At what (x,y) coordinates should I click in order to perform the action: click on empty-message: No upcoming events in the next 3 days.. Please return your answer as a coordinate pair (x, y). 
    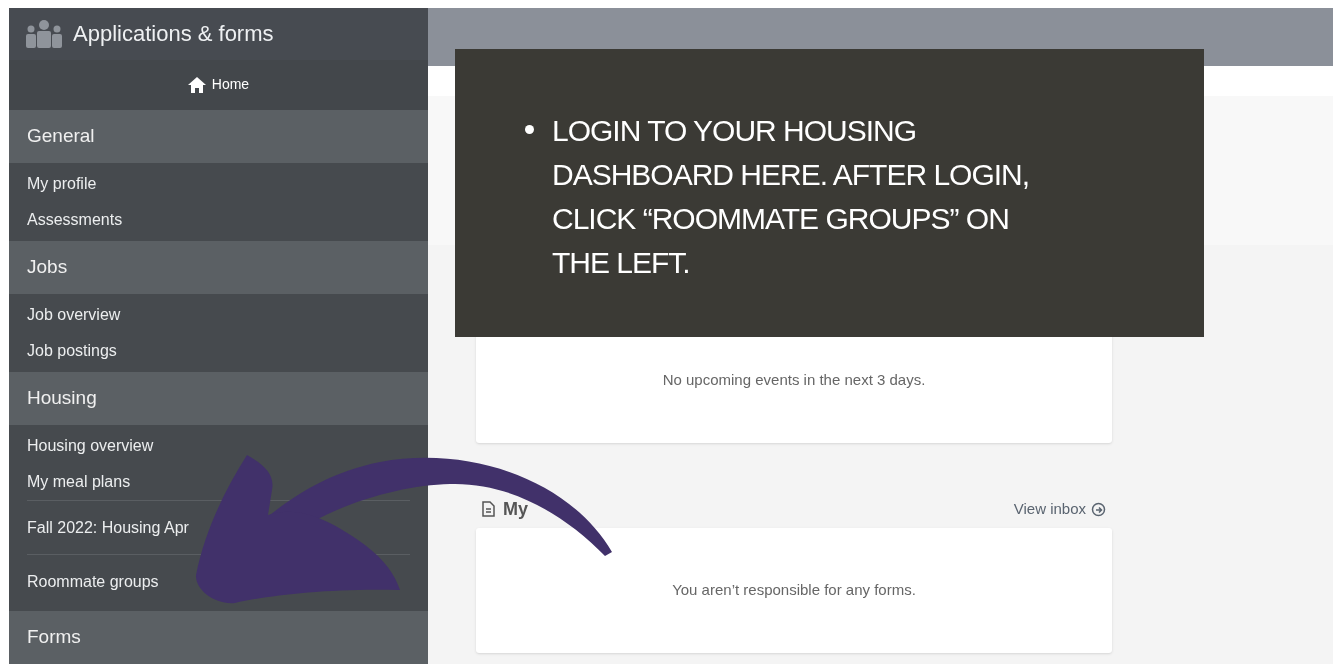
    Looking at the image, I should click on (794, 380).